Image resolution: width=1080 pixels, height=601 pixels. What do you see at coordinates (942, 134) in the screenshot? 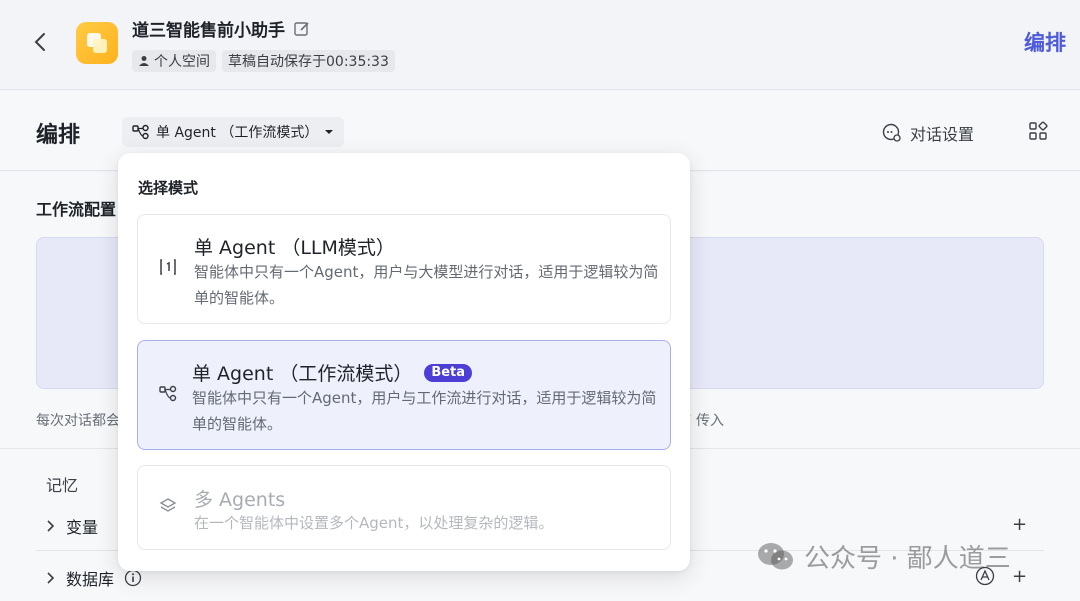
I see `dialog-settings-label: 对话设置` at bounding box center [942, 134].